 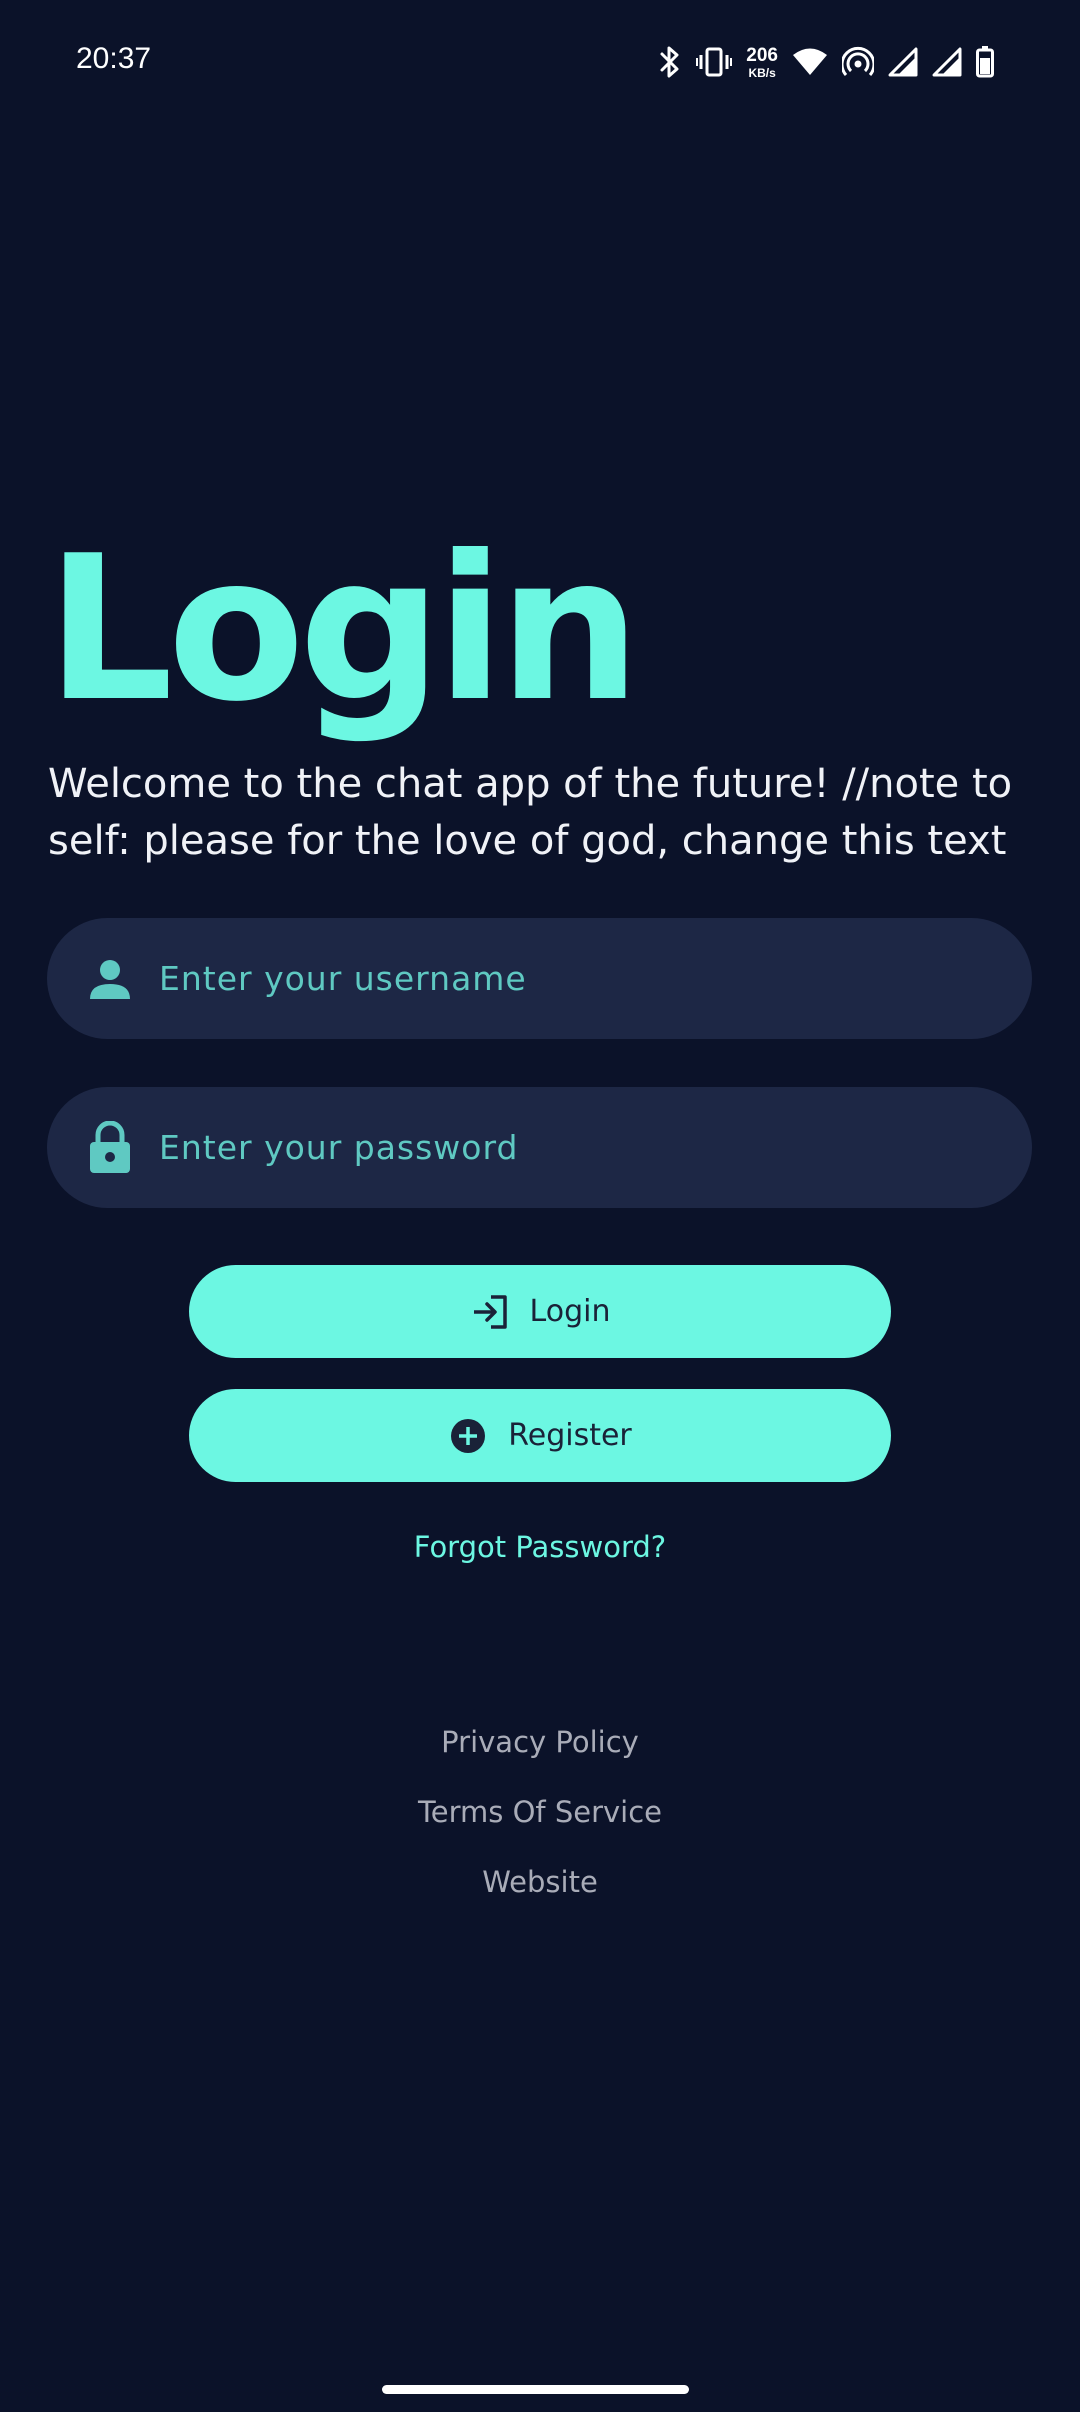 I want to click on status-icons: 206 KB/s, so click(x=826, y=62).